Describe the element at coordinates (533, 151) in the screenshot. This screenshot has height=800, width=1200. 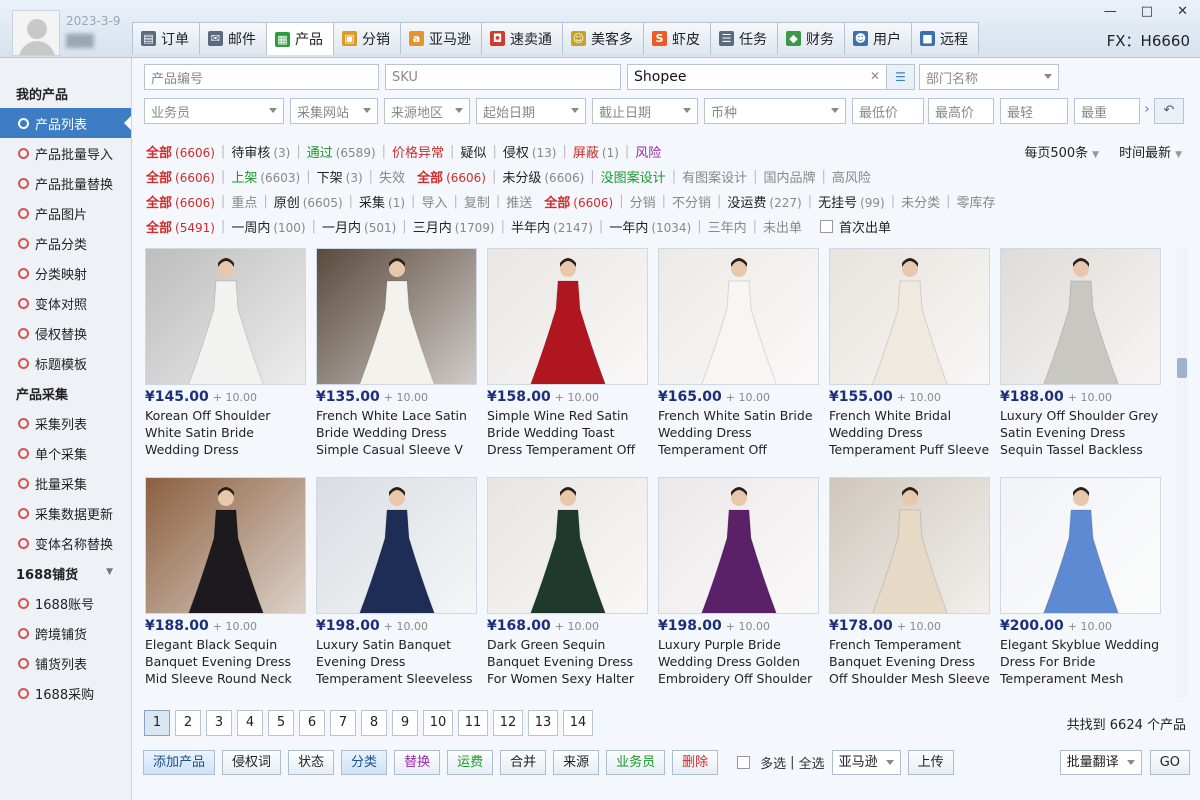
I see `filter-option: 侵权 (13)` at that location.